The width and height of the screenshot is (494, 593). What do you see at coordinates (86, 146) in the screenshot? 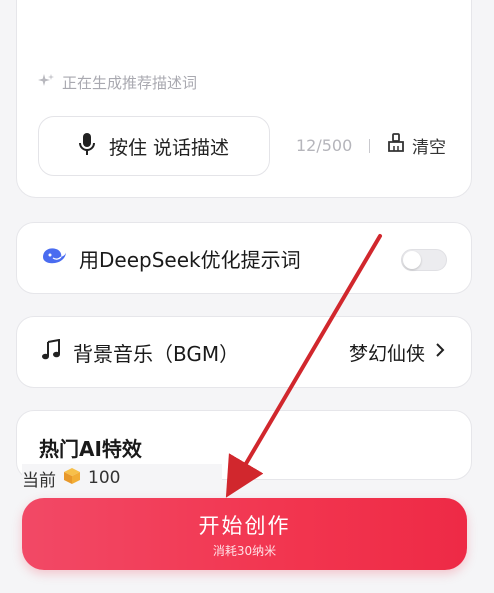
I see `microphone-icon` at bounding box center [86, 146].